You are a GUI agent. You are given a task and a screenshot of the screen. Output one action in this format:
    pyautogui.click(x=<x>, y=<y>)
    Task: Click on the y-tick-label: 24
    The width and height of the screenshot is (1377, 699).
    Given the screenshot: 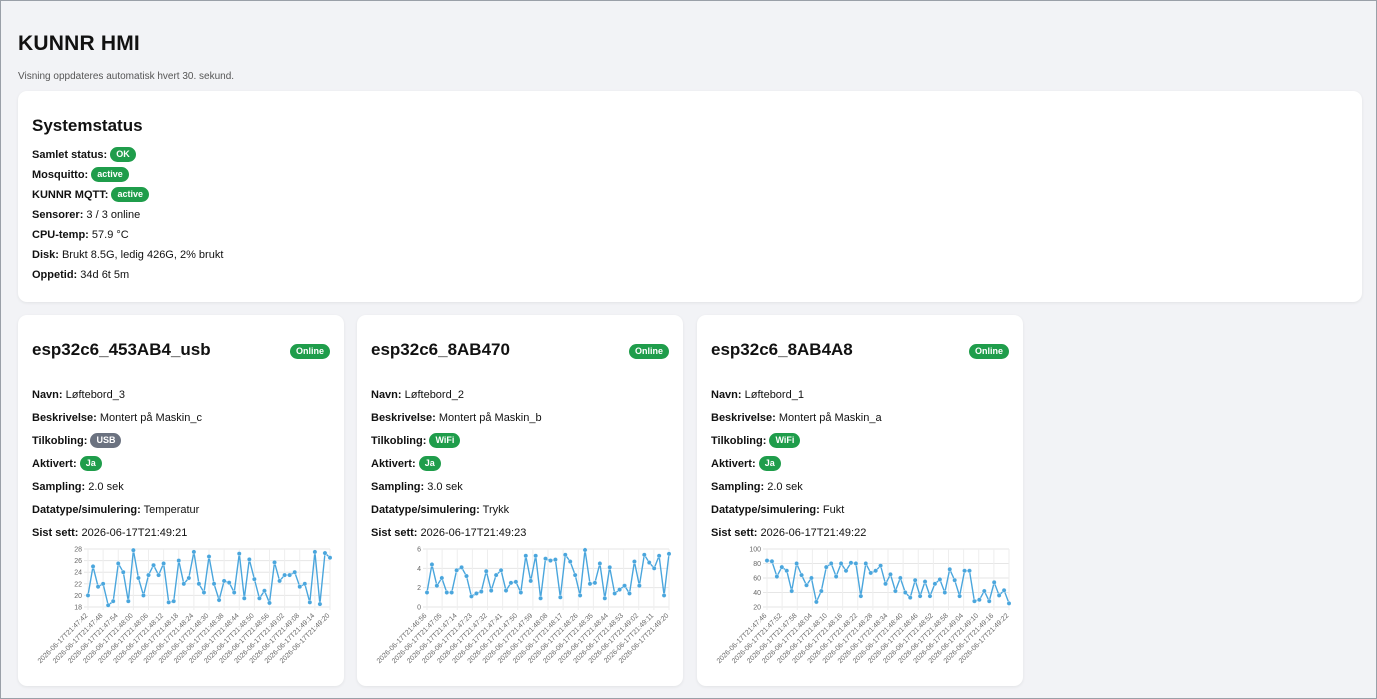 What is the action you would take?
    pyautogui.click(x=78, y=573)
    